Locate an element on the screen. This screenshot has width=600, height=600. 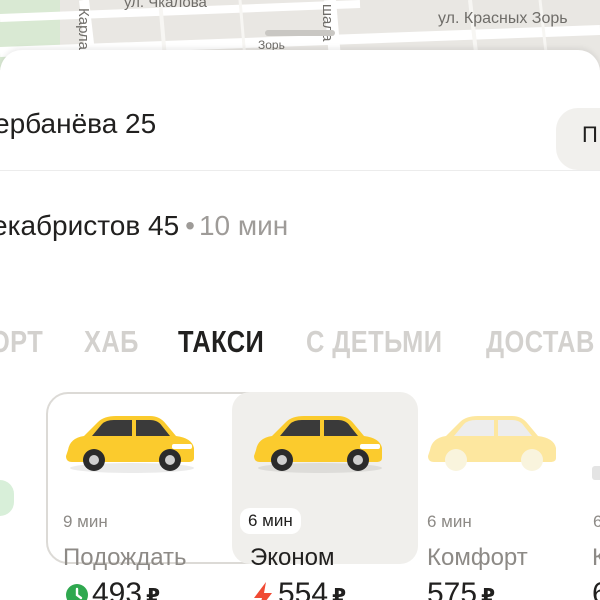
destination-address-line: екабристов 45 • 10 мин is located at coordinates (144, 226).